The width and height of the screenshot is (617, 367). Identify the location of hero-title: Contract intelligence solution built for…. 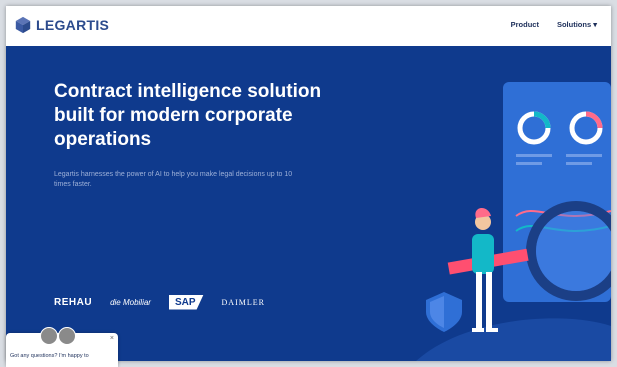
(188, 115).